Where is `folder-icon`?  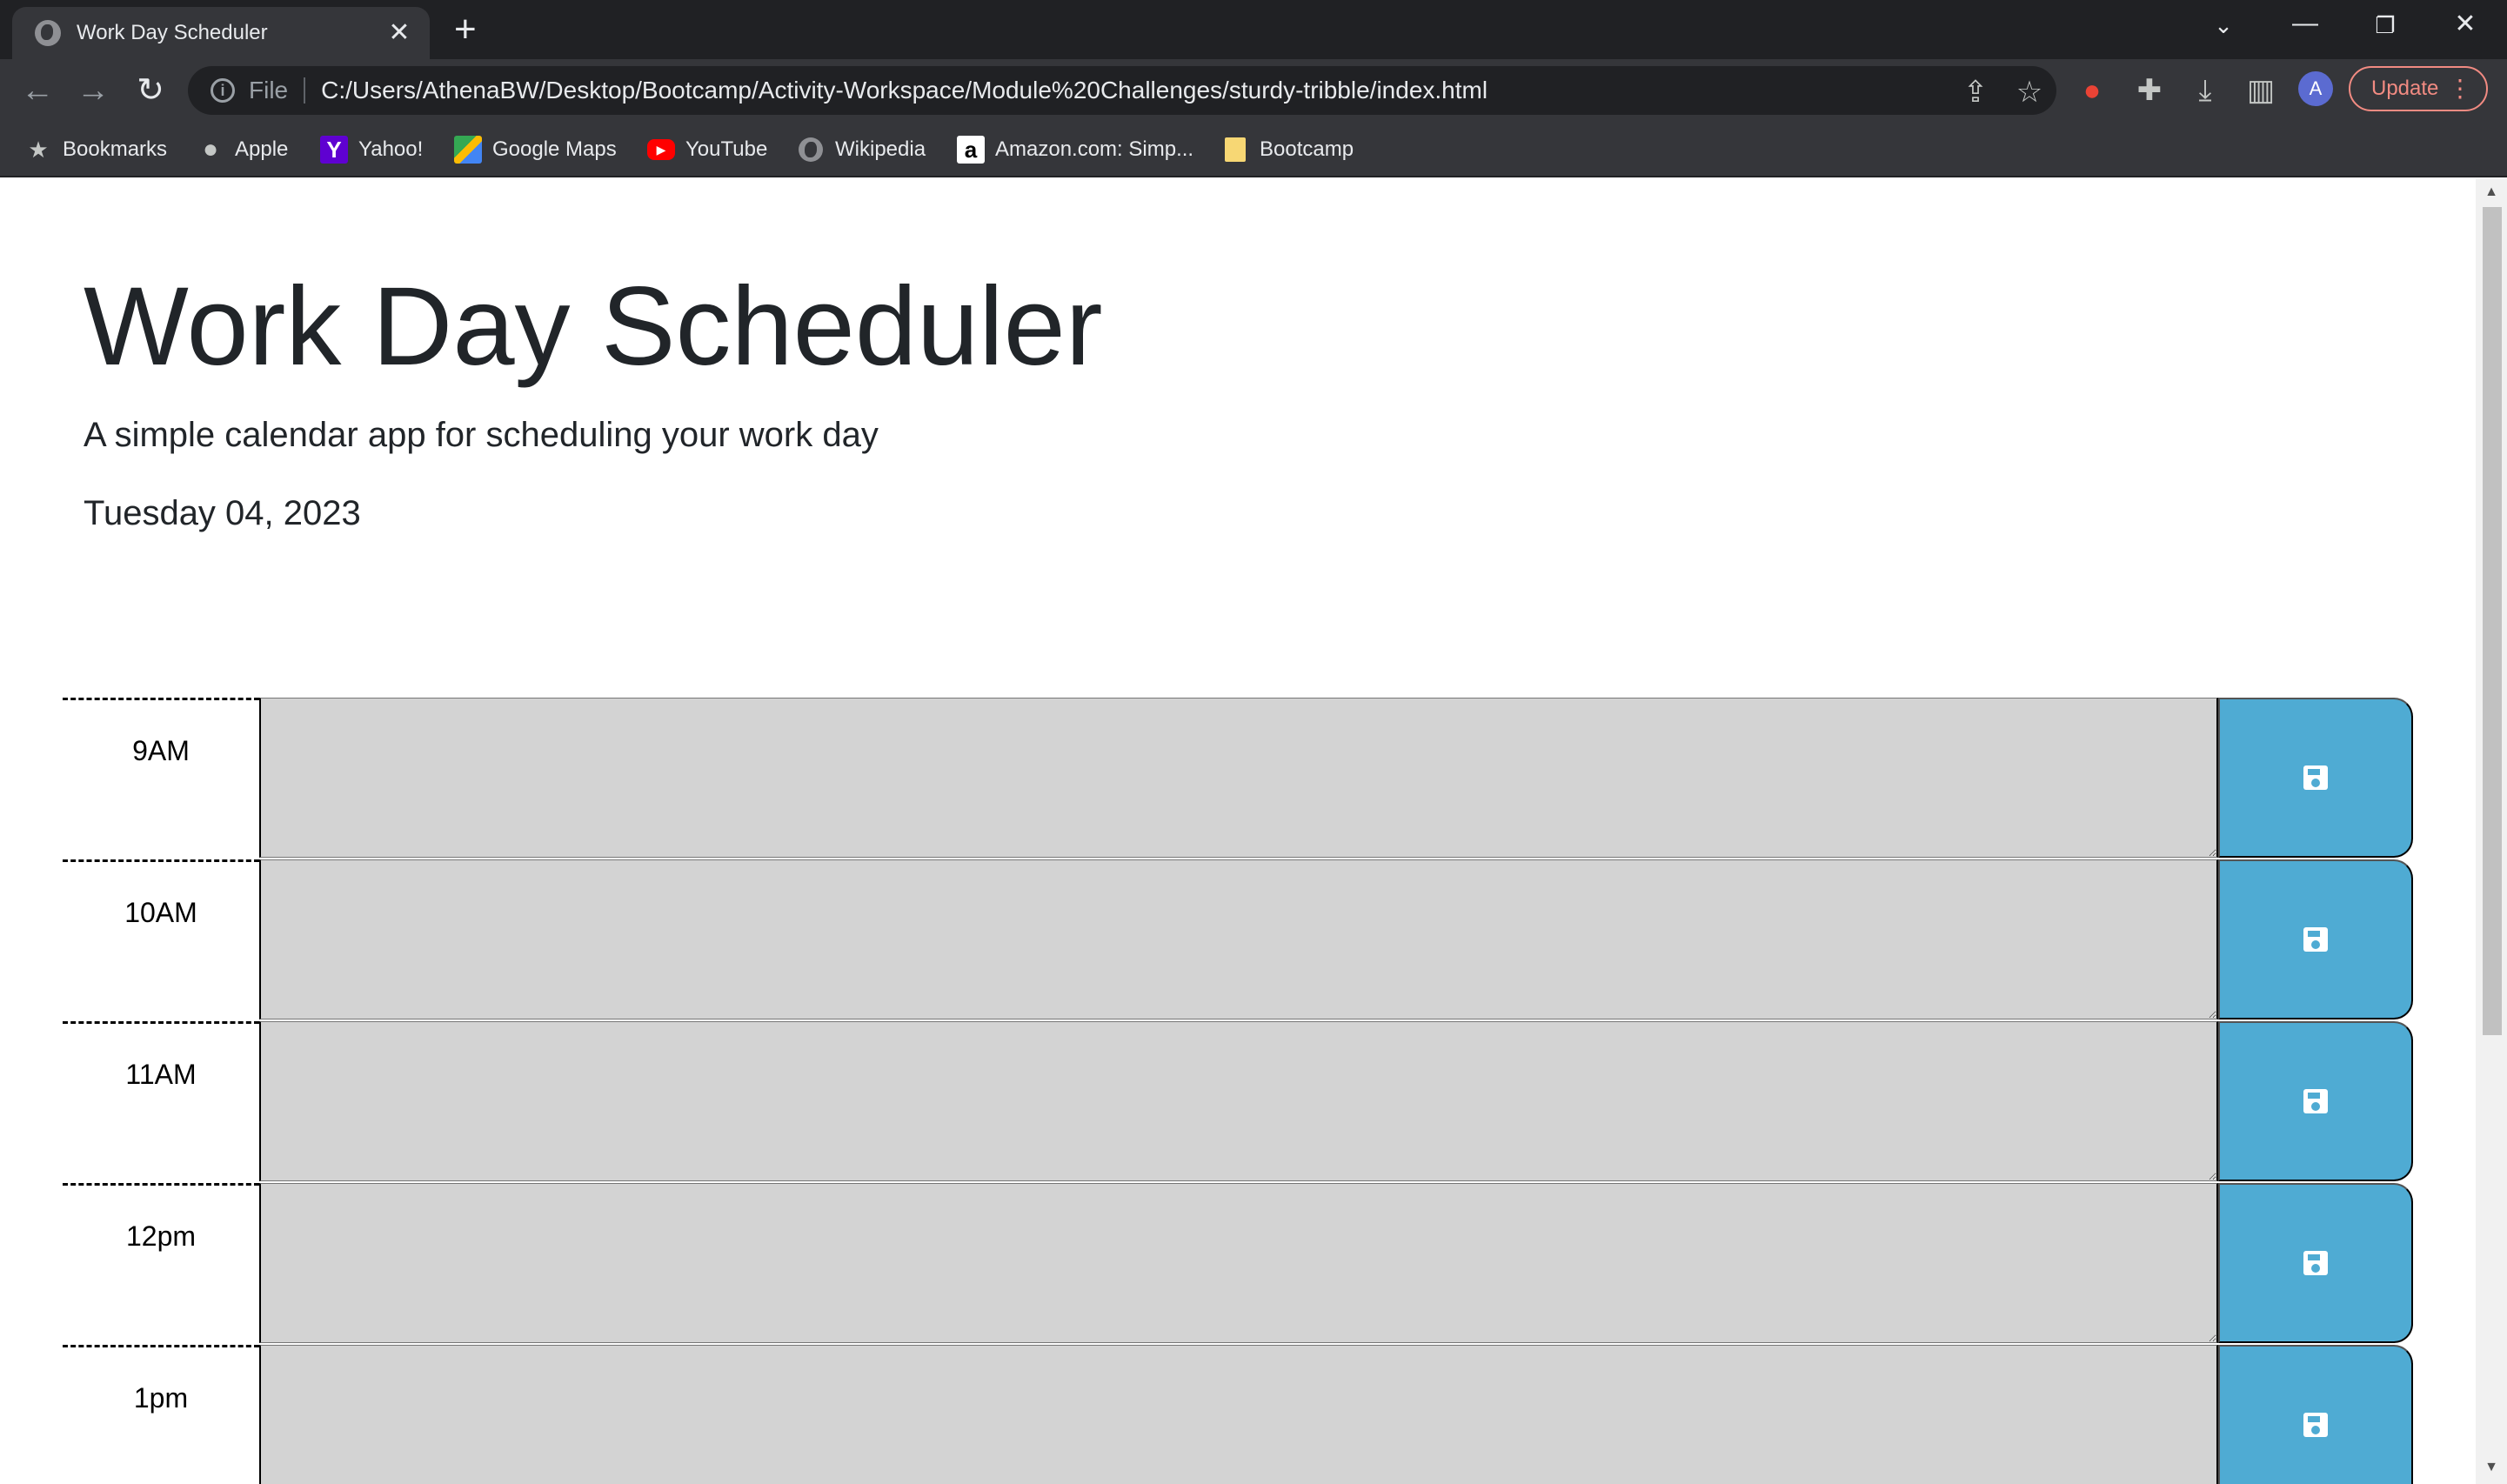 folder-icon is located at coordinates (1235, 150).